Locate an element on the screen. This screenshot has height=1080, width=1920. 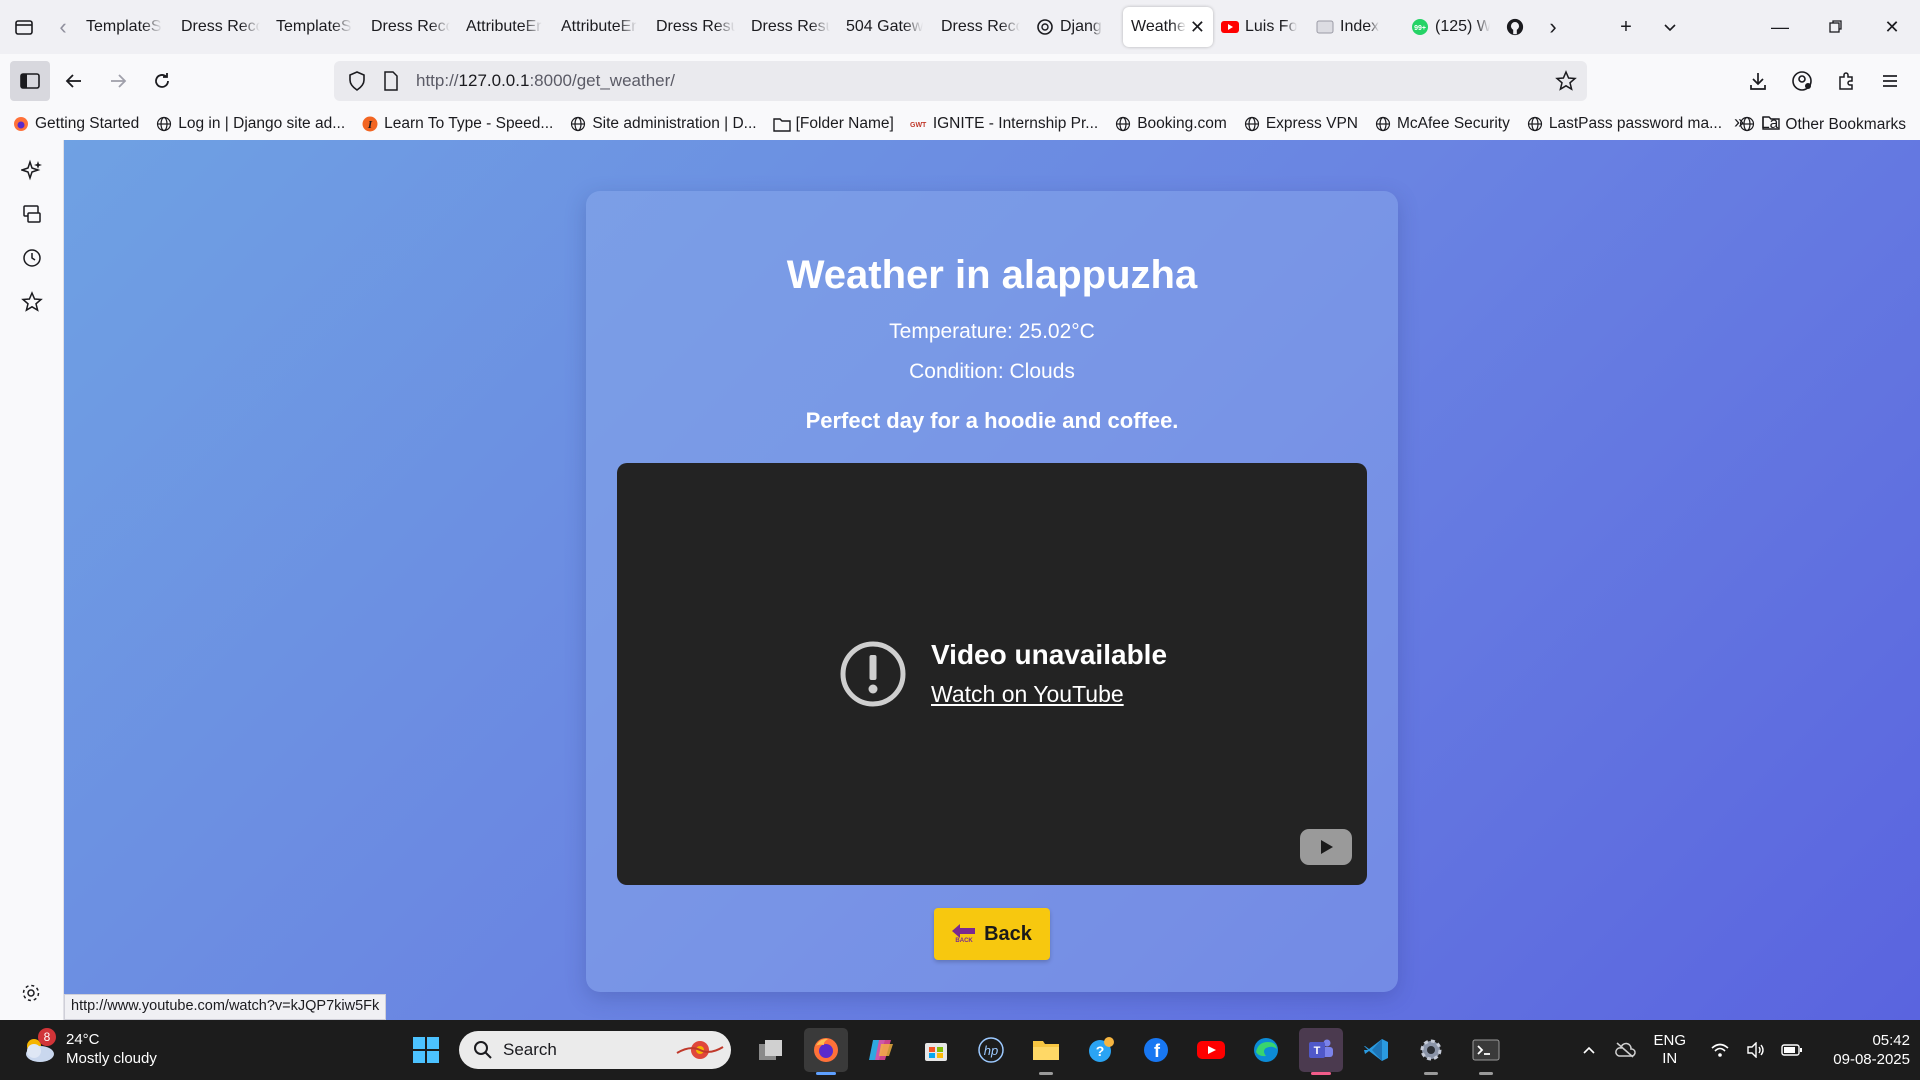
bookmarks-sidebar-button is located at coordinates (32, 302).